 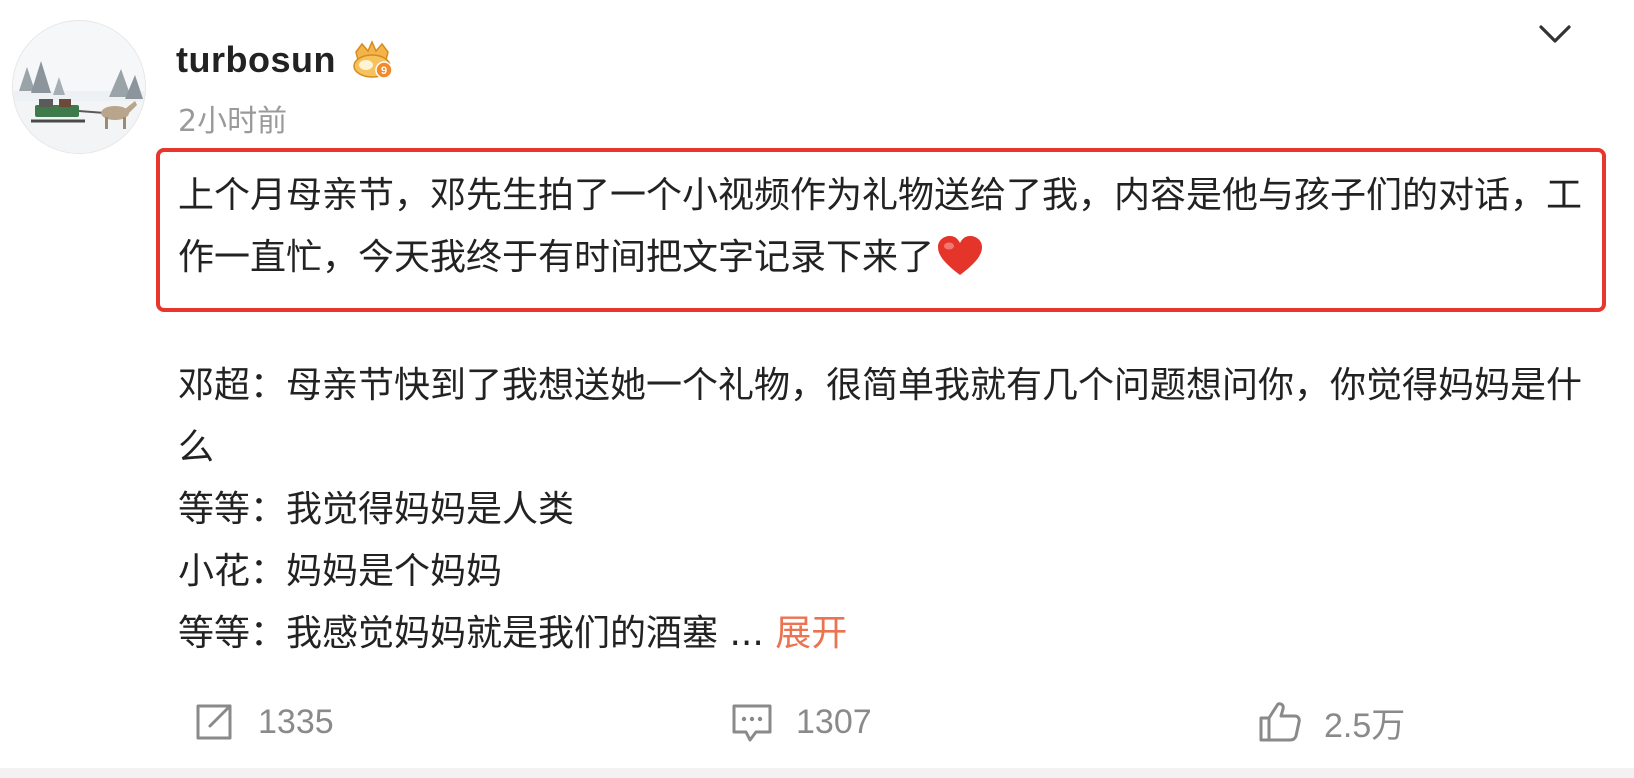 I want to click on vip-crown-badge-icon: 9, so click(x=372, y=60).